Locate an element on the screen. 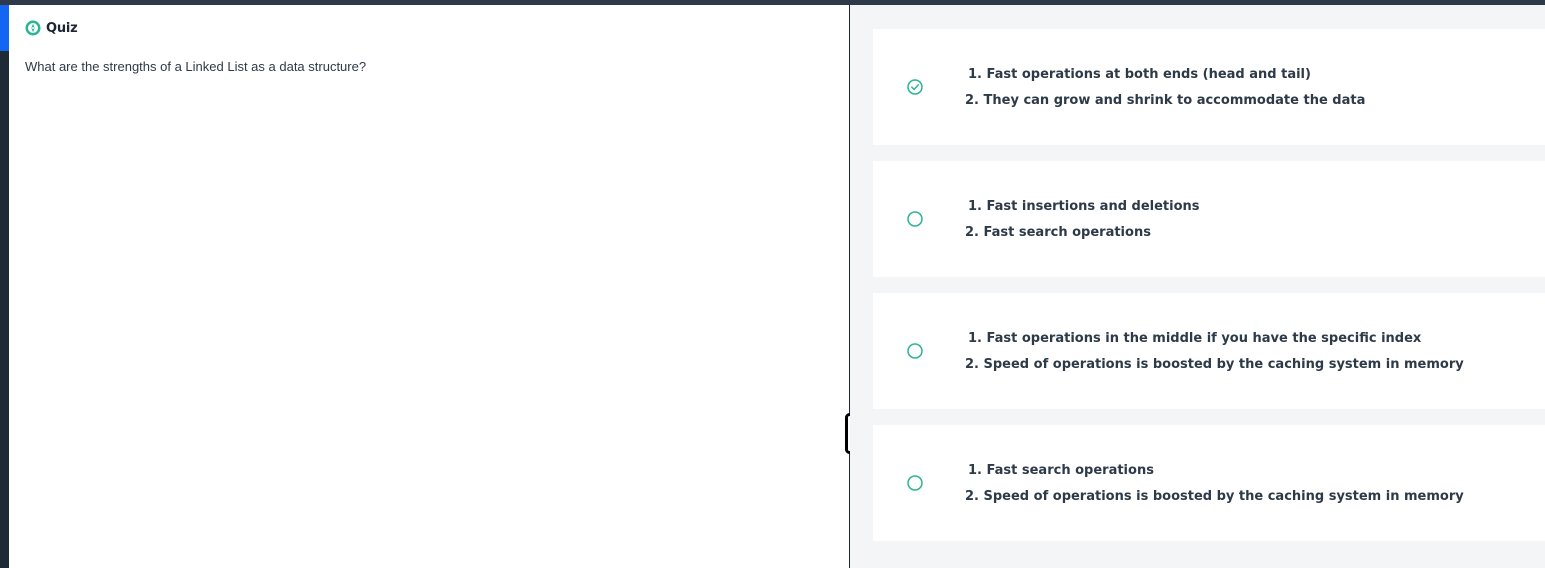  check-circle-icon is located at coordinates (915, 87).